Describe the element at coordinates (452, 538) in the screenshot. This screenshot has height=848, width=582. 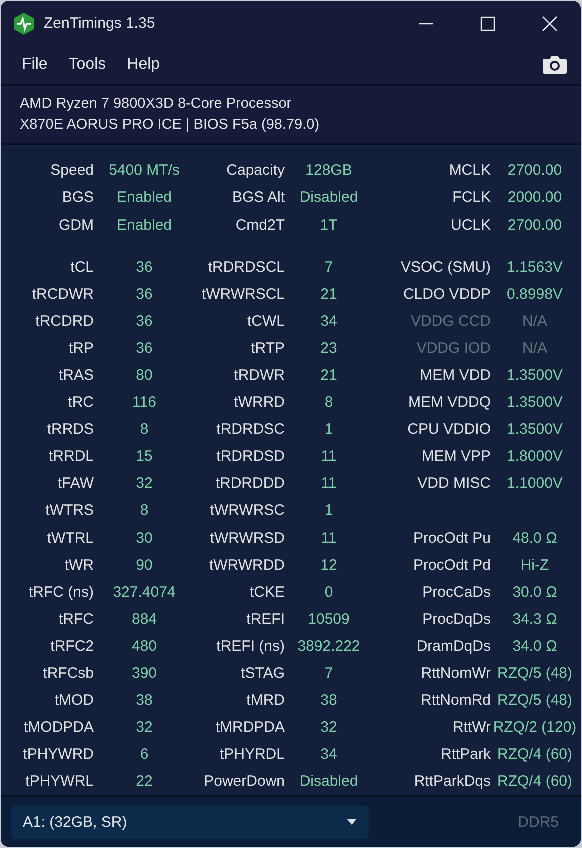
I see `setting-label: ProcOdt Pu` at that location.